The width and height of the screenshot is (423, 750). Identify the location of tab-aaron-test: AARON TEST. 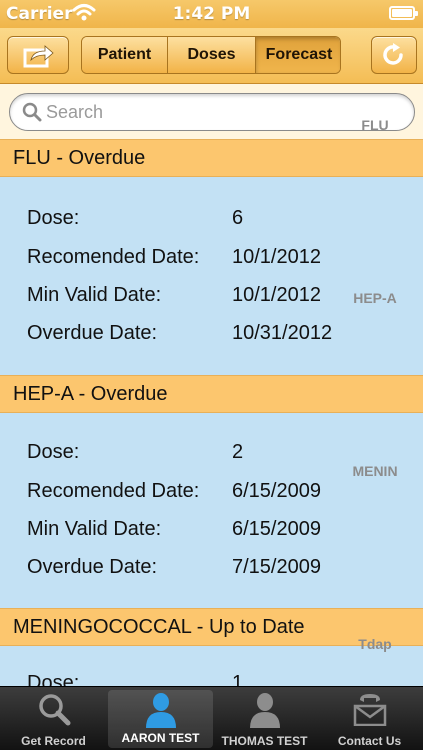
(160, 719).